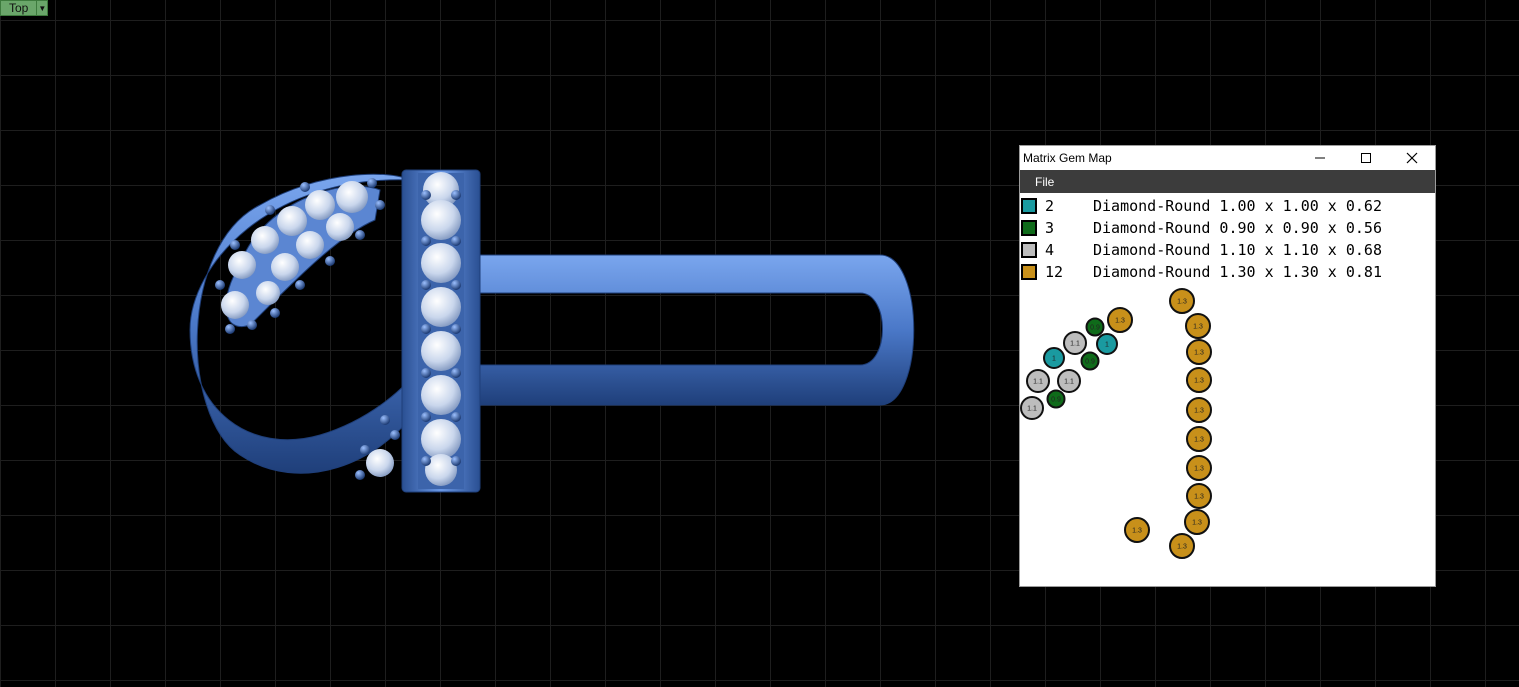 The width and height of the screenshot is (1519, 687). I want to click on legend-row: 2 Diamond-Round 1.00 x 1.00 x 0.62, so click(1227, 206).